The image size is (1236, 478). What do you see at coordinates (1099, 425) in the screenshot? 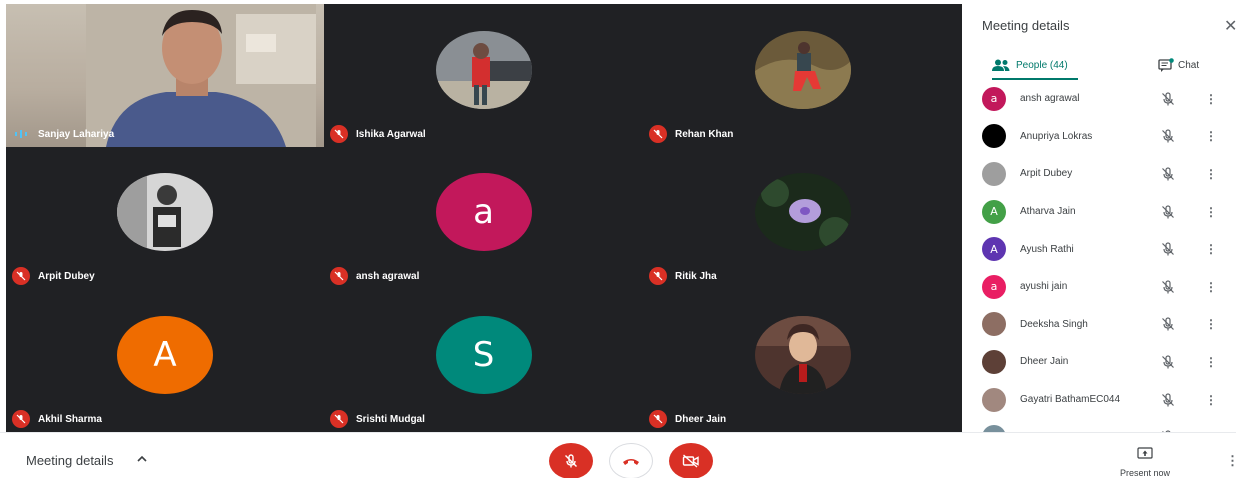
I see `people-list-item: Harsh Wadhwa⋮` at bounding box center [1099, 425].